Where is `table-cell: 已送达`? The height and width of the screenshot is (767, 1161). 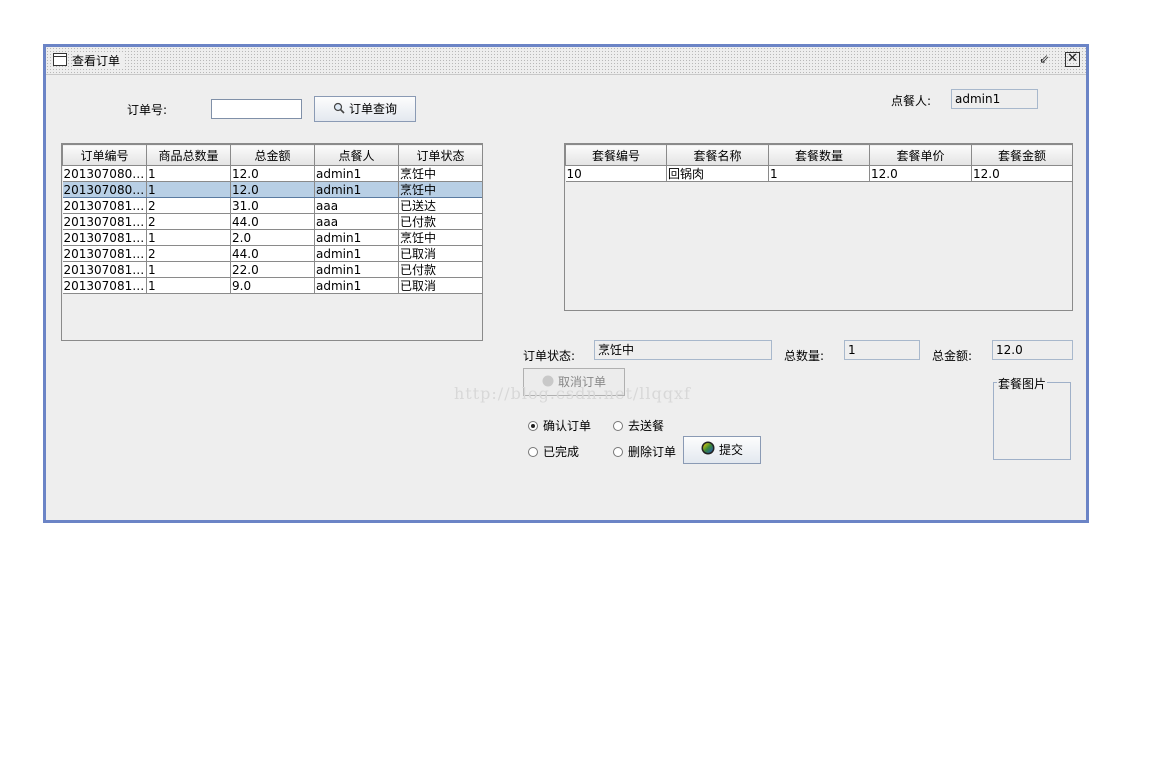
table-cell: 已送达 is located at coordinates (440, 205).